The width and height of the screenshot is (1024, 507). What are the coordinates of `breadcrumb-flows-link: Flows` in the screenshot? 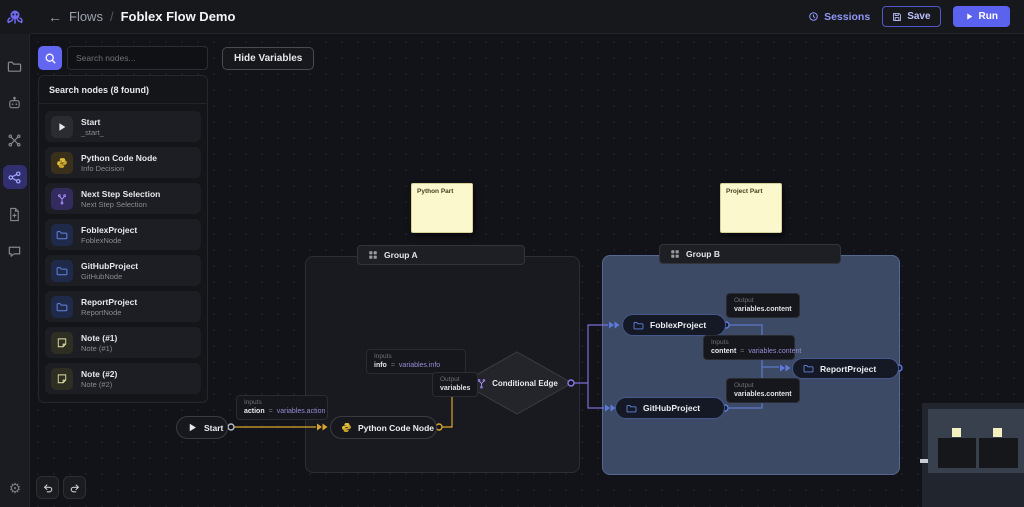 It's located at (86, 16).